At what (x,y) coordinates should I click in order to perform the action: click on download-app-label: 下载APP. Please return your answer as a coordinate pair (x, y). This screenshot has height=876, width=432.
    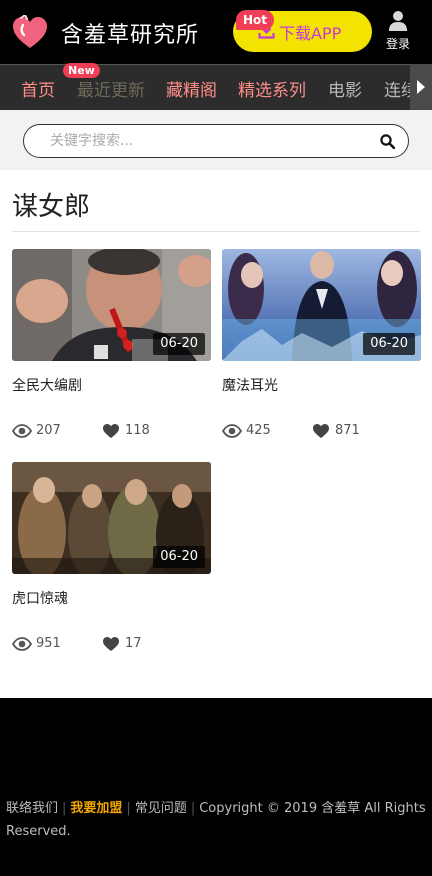
    Looking at the image, I should click on (310, 33).